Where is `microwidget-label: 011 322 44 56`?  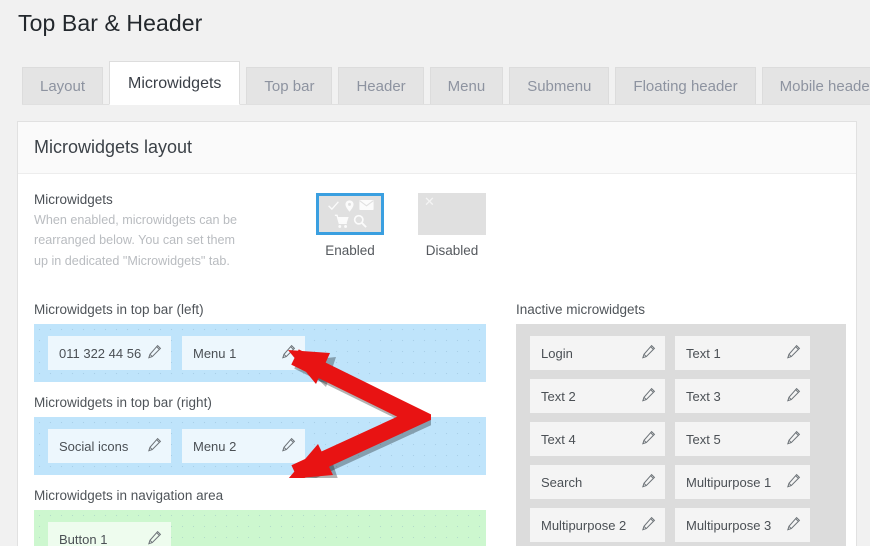 microwidget-label: 011 322 44 56 is located at coordinates (100, 353).